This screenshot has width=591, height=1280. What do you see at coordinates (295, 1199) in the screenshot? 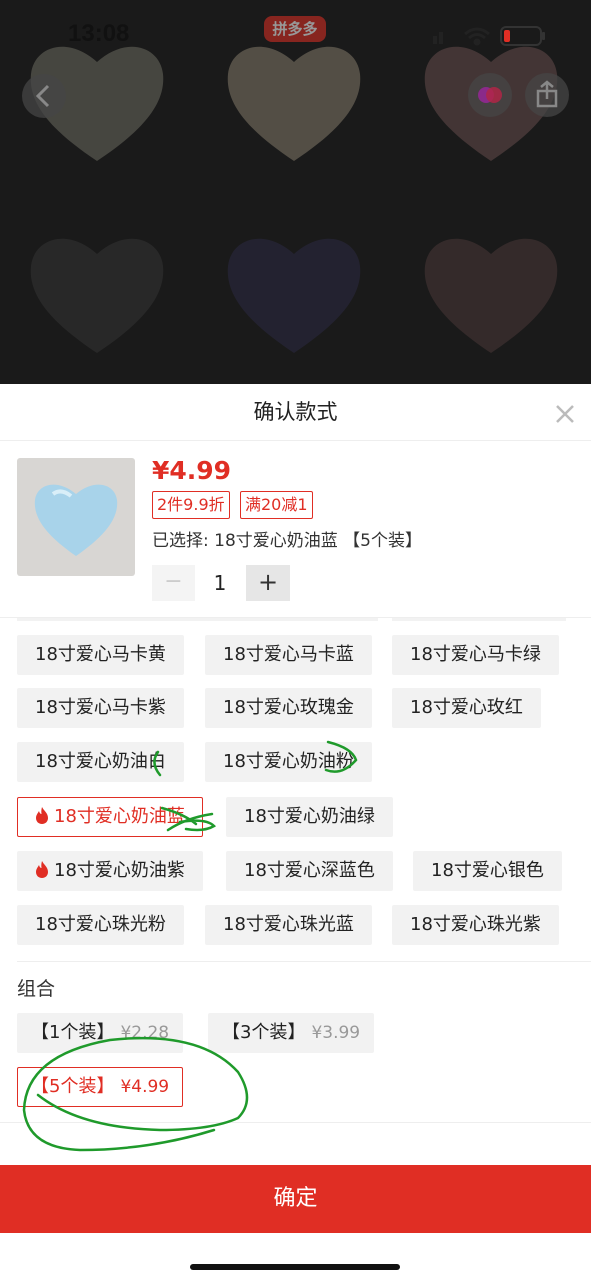
I see `confirm-button: 确定` at bounding box center [295, 1199].